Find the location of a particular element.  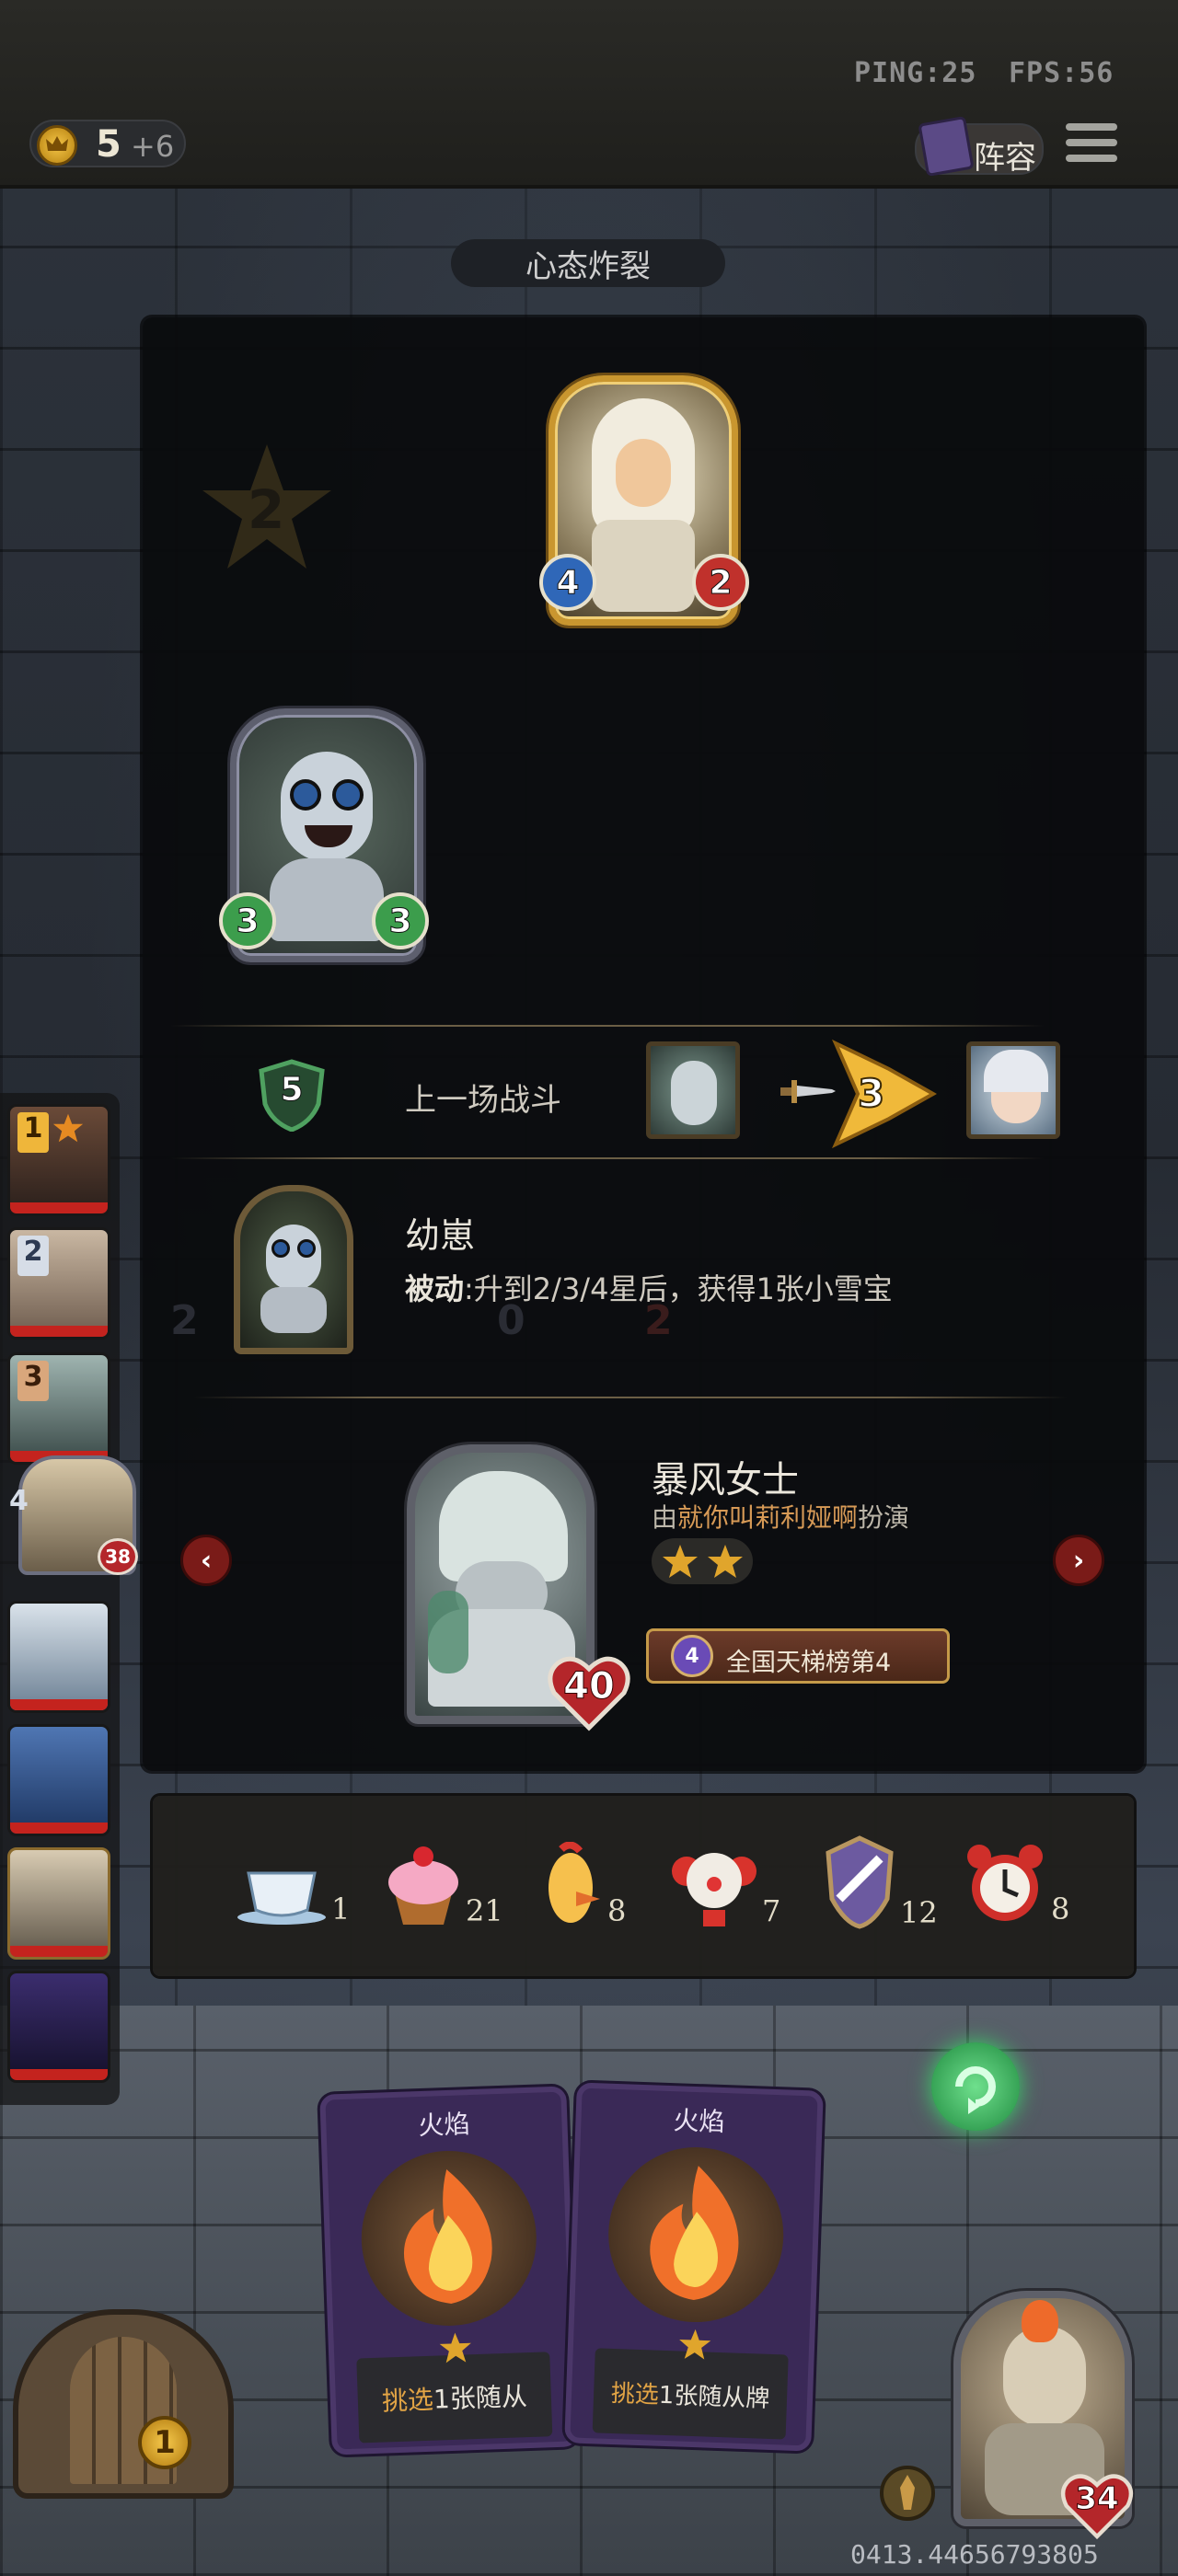

ghost-stat: 2 is located at coordinates (184, 1320).